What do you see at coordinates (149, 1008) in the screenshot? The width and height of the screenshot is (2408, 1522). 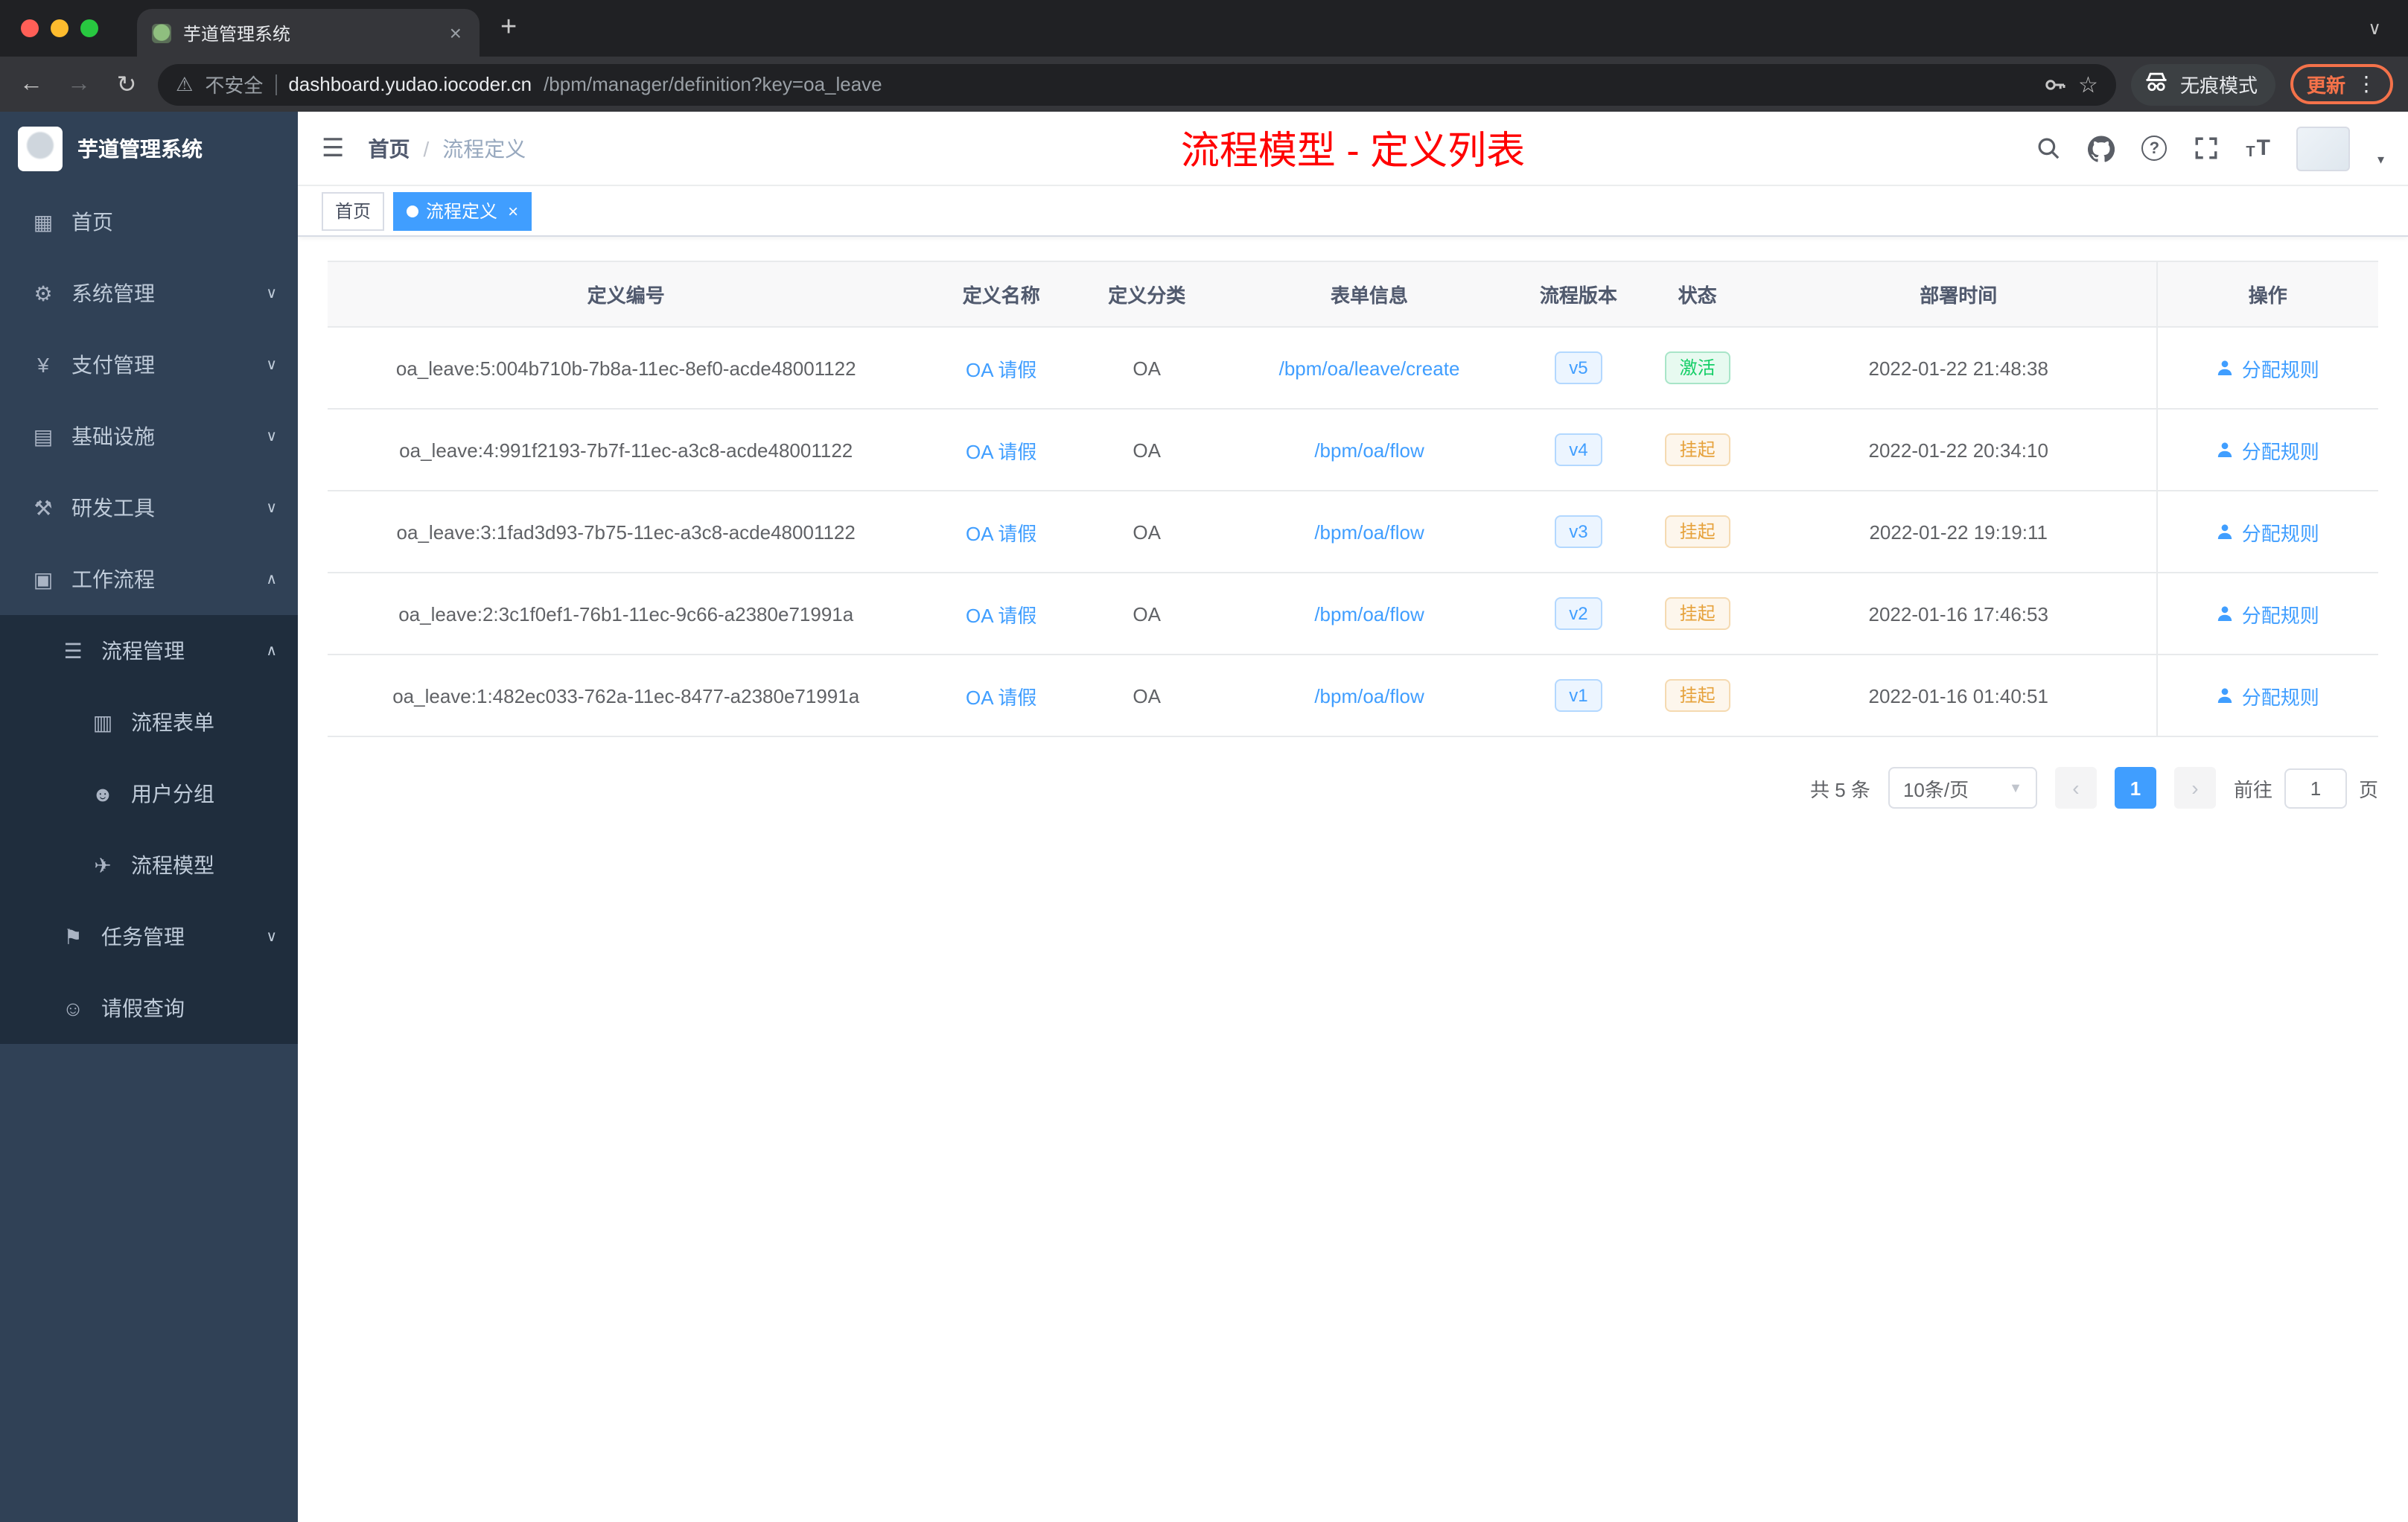 I see `sidebar-item-leave-query: ☺ 请假查询` at bounding box center [149, 1008].